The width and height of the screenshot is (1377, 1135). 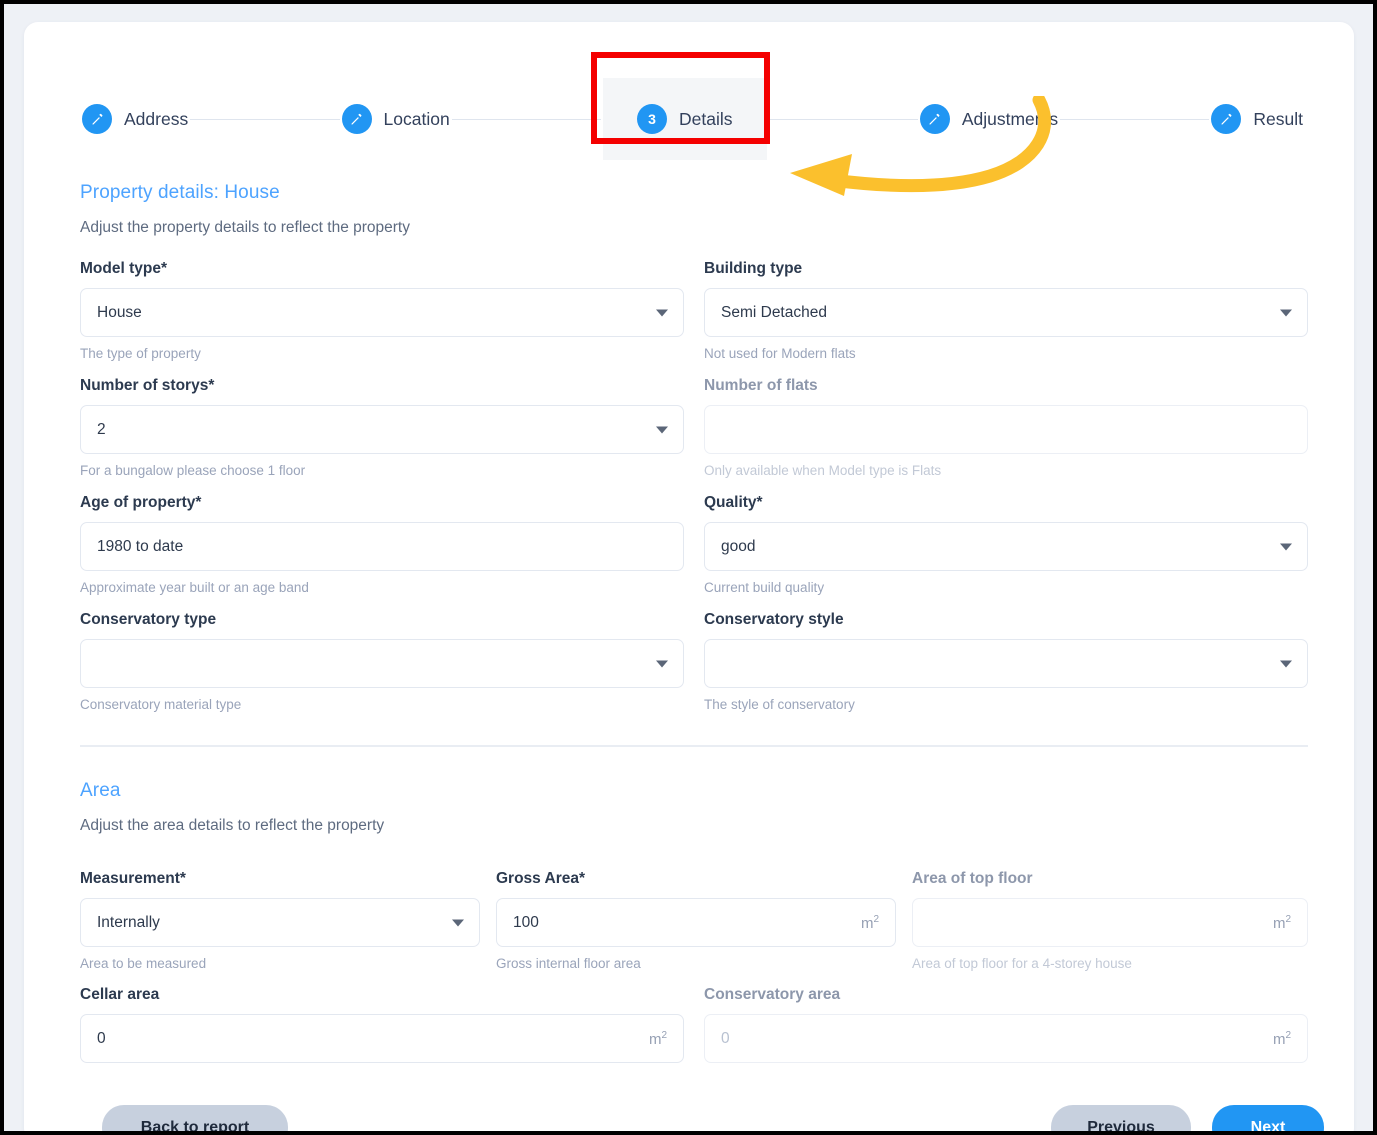 I want to click on field-hint: Conservatory material type, so click(x=161, y=704).